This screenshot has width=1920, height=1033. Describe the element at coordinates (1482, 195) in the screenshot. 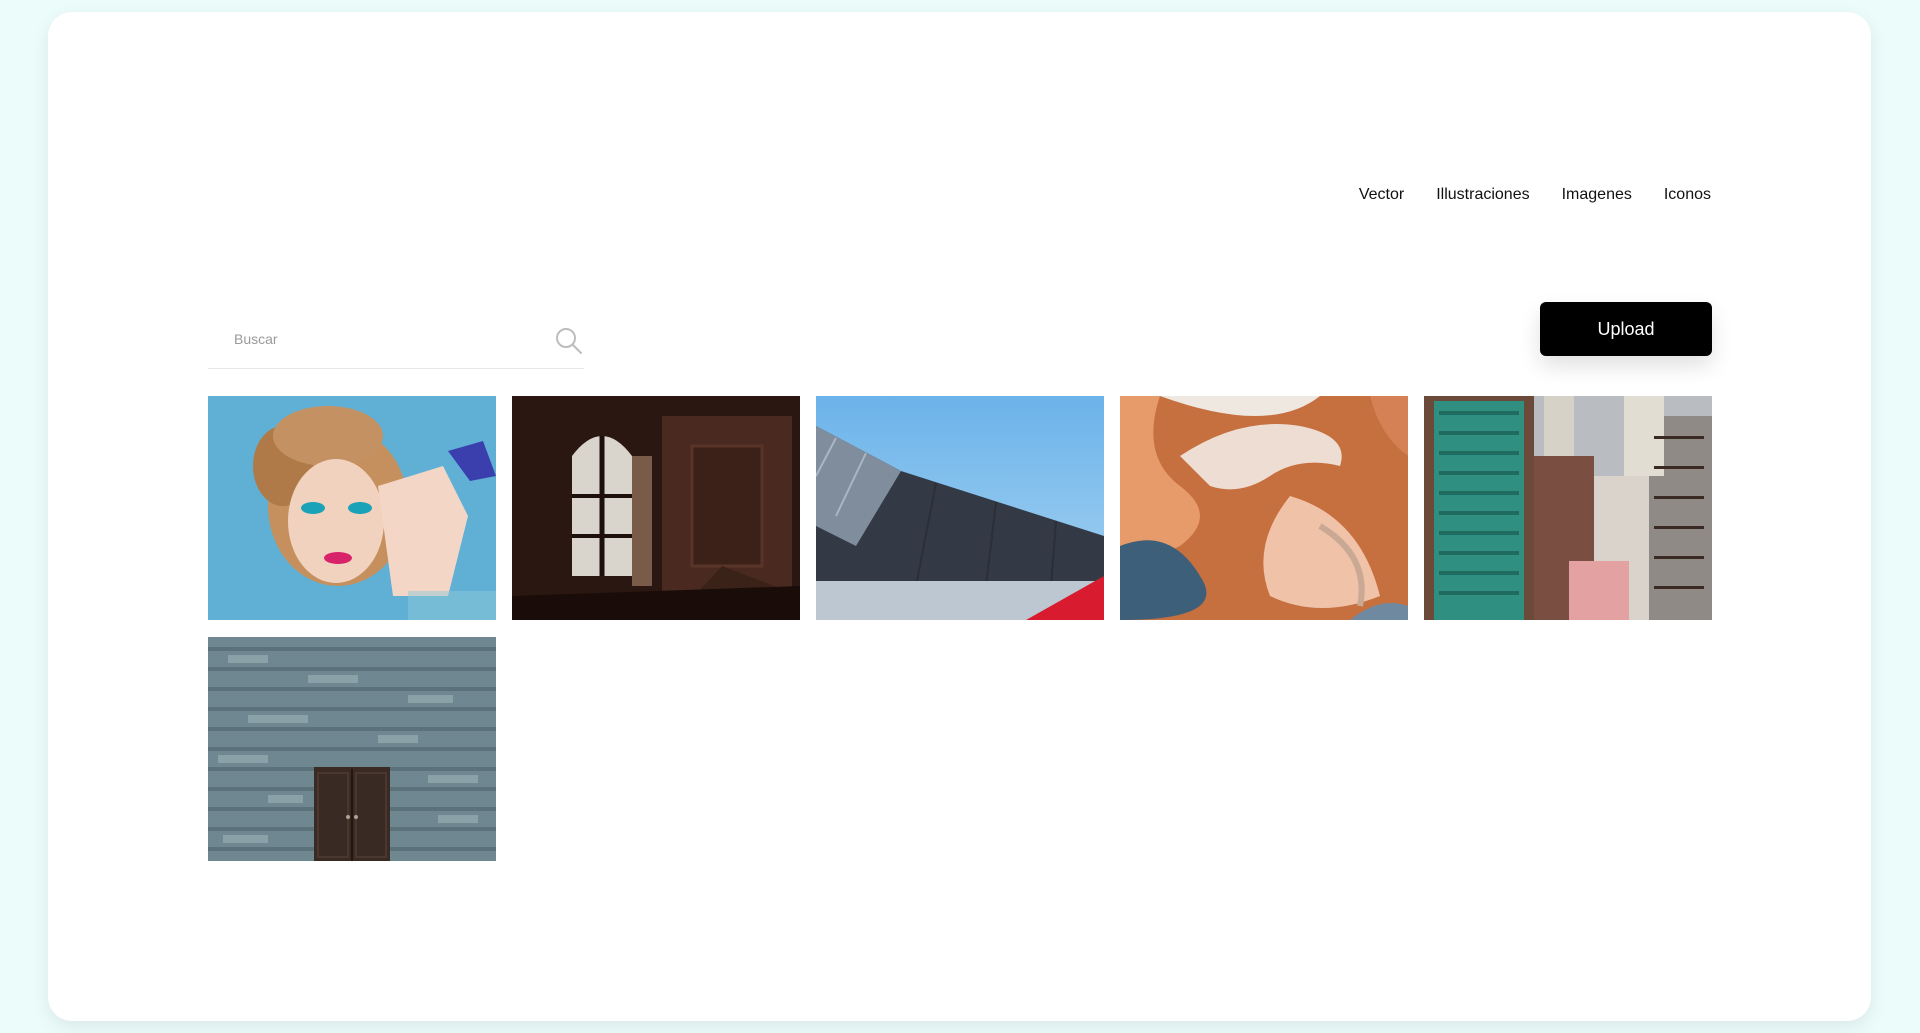

I see `nav-item-illustraciones: Illustraciones` at that location.